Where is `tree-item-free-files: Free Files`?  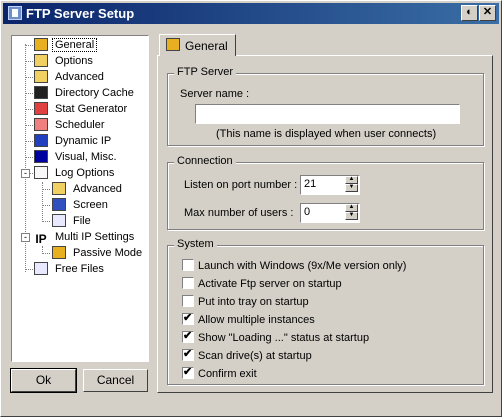
tree-item-free-files: Free Files is located at coordinates (70, 269).